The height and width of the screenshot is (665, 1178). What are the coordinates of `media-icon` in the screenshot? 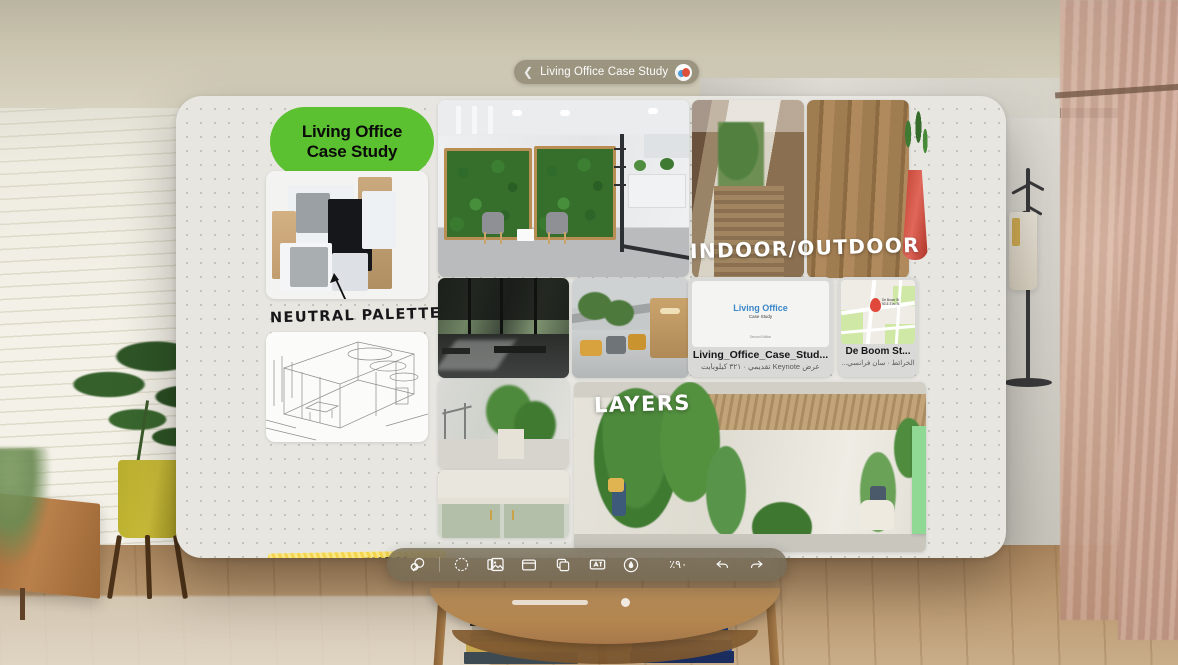 It's located at (495, 565).